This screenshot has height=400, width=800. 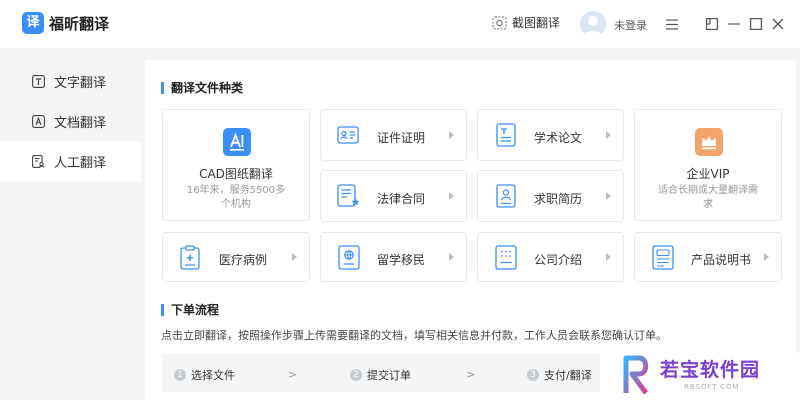 I want to click on hamburger-icon, so click(x=672, y=24).